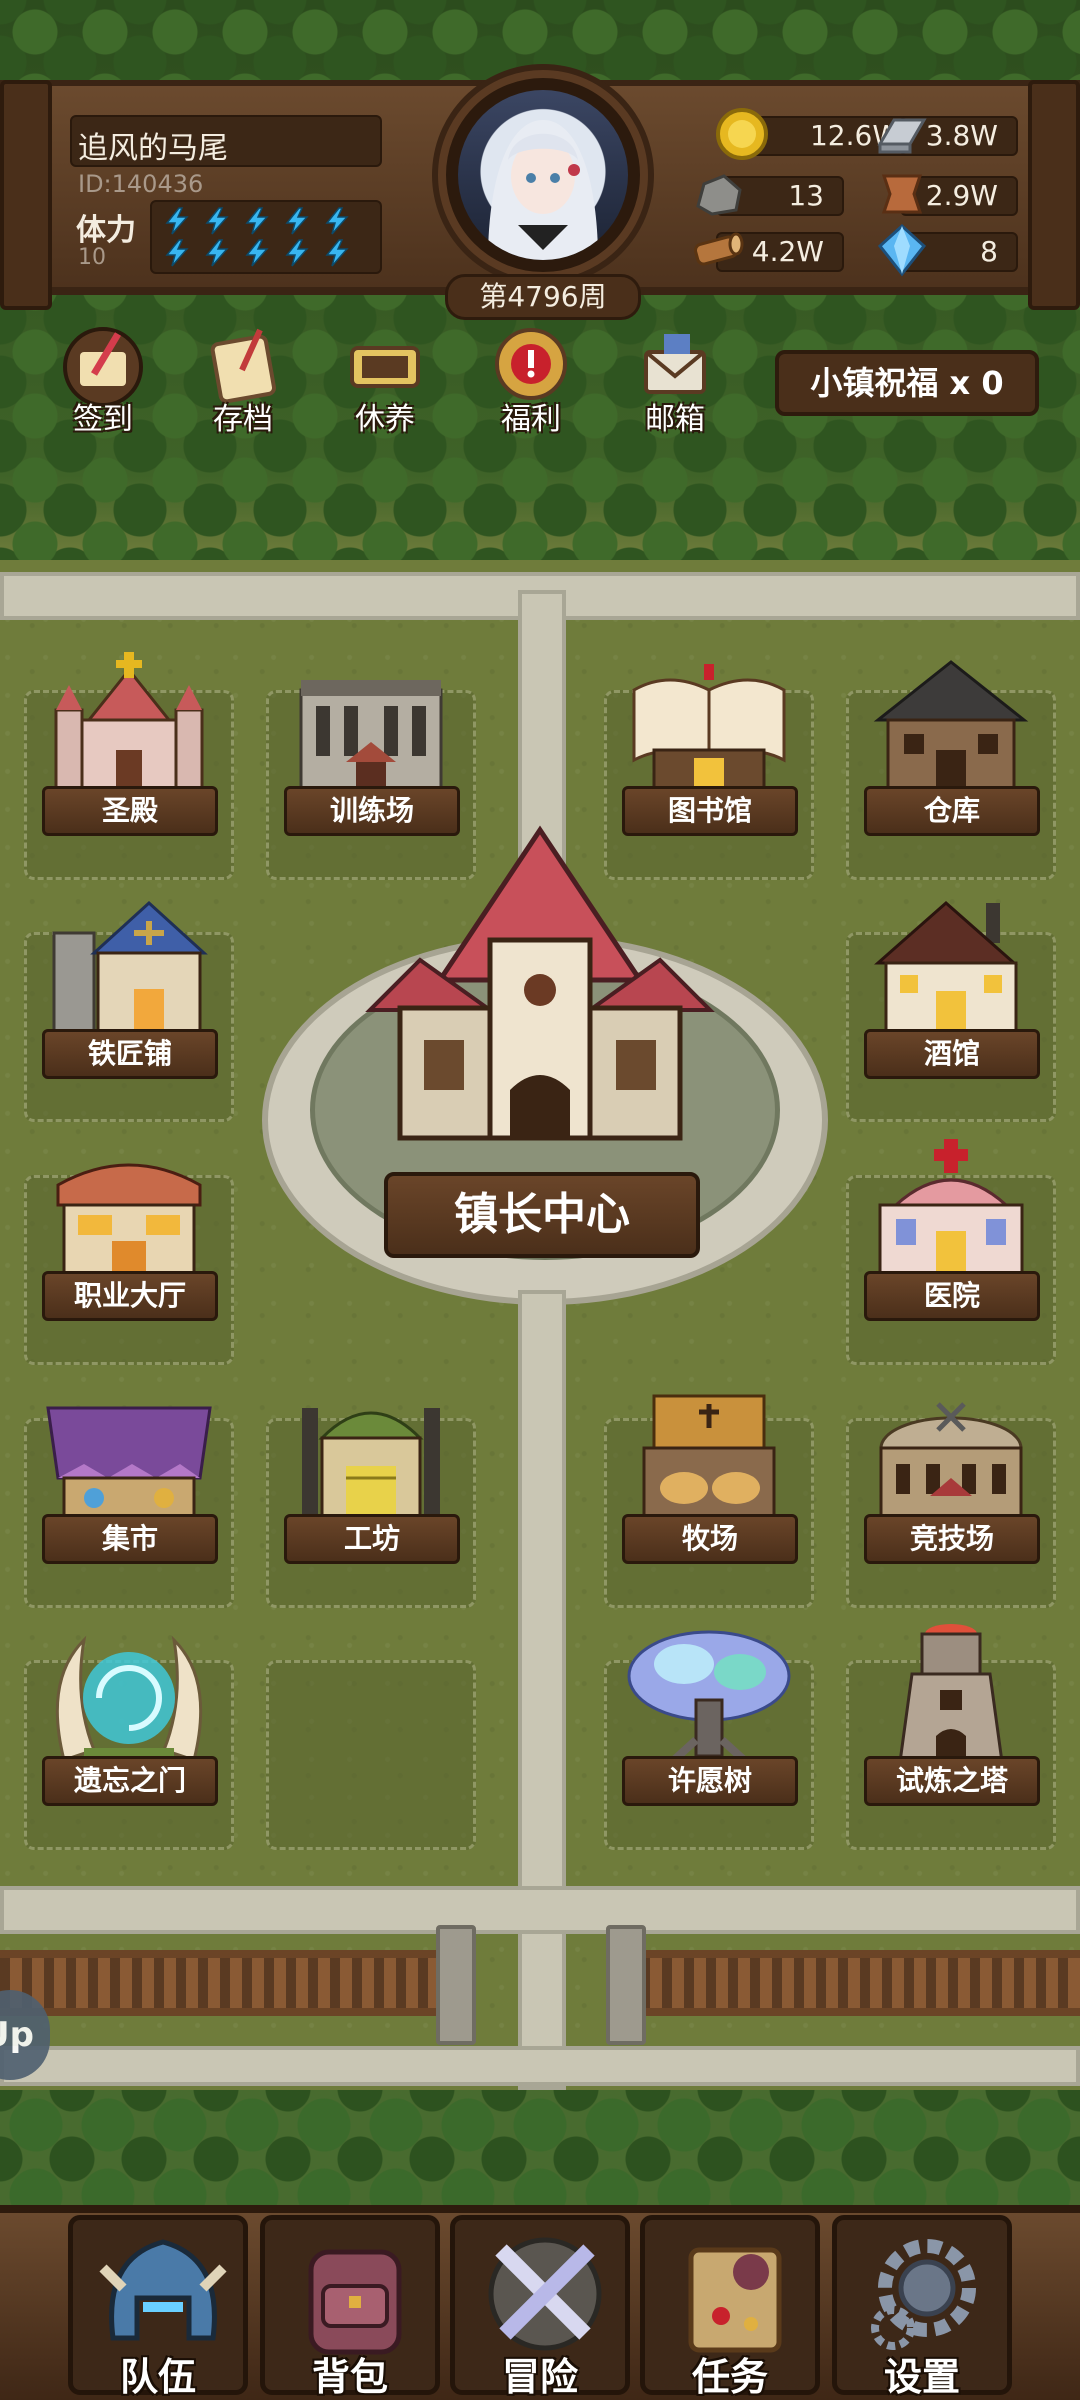 Image resolution: width=1080 pixels, height=2400 pixels. Describe the element at coordinates (130, 1054) in the screenshot. I see `blacksmith-label: 铁匠铺` at that location.